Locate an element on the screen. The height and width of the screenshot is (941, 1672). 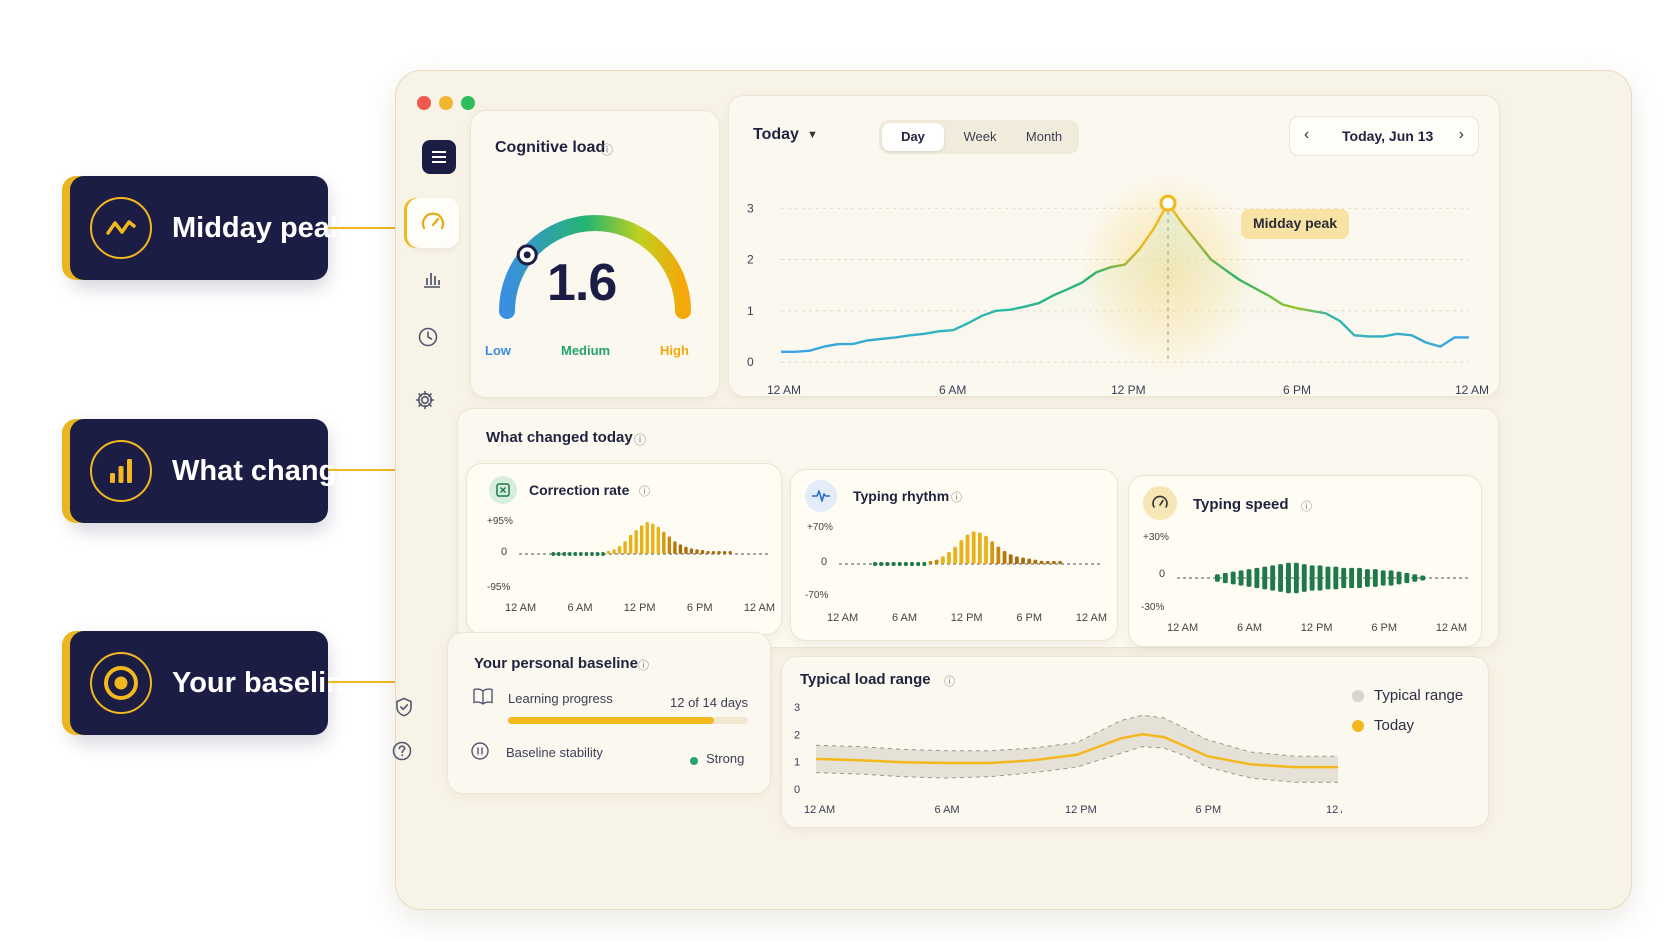
legend-today: Today is located at coordinates (1383, 725).